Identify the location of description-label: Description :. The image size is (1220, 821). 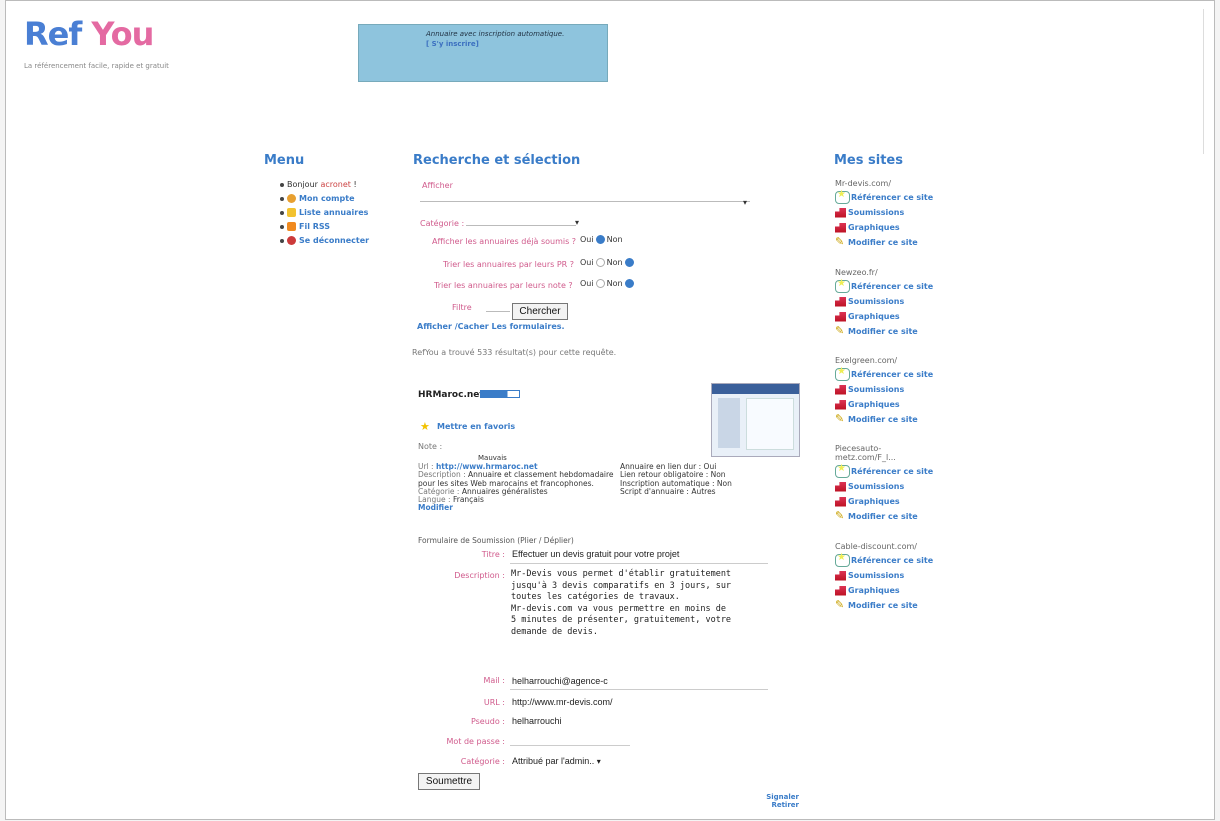
(479, 575).